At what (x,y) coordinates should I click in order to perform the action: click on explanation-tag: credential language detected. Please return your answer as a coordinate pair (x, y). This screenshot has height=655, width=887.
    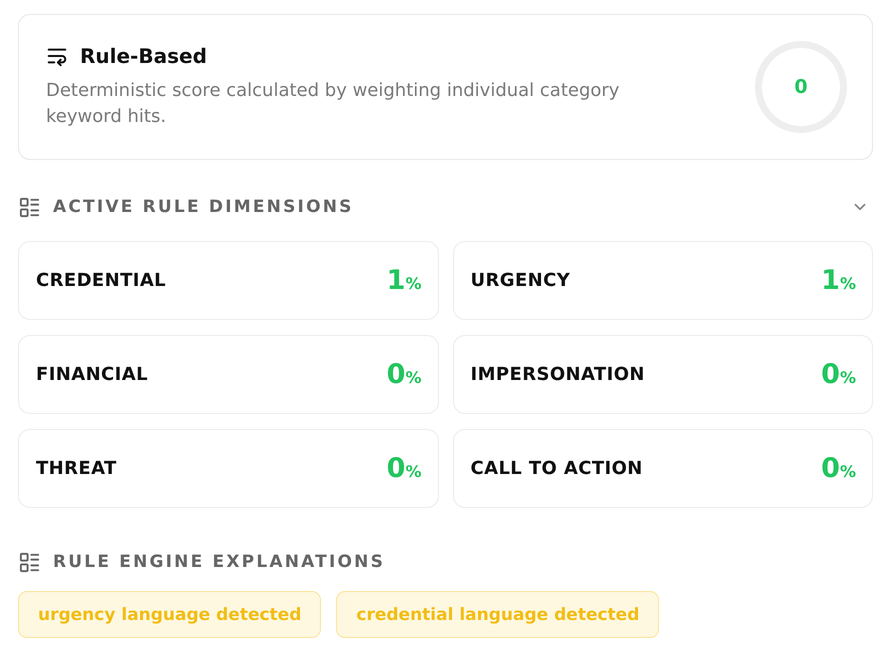
    Looking at the image, I should click on (498, 614).